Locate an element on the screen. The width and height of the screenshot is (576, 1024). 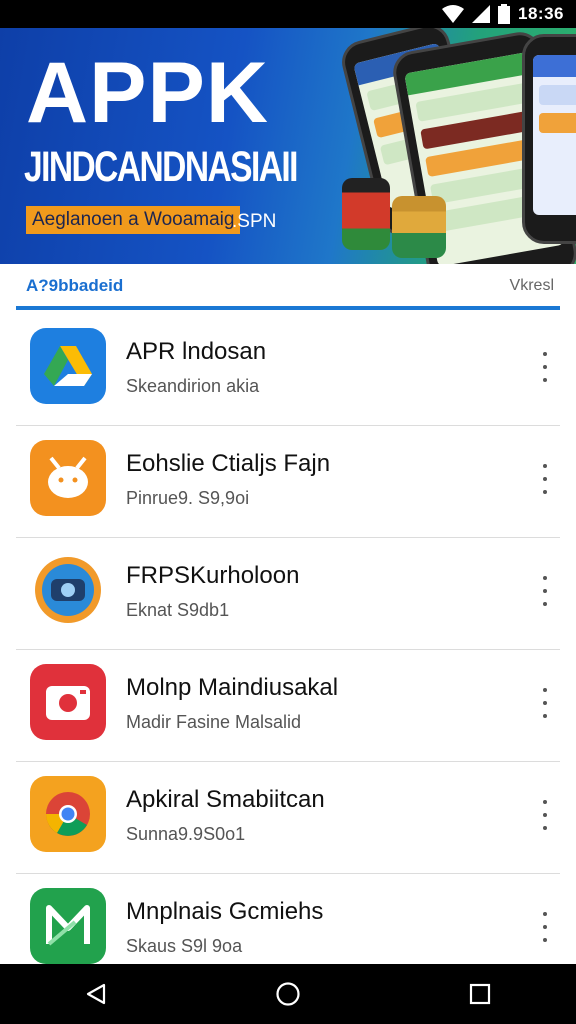
drive-icon is located at coordinates (68, 366).